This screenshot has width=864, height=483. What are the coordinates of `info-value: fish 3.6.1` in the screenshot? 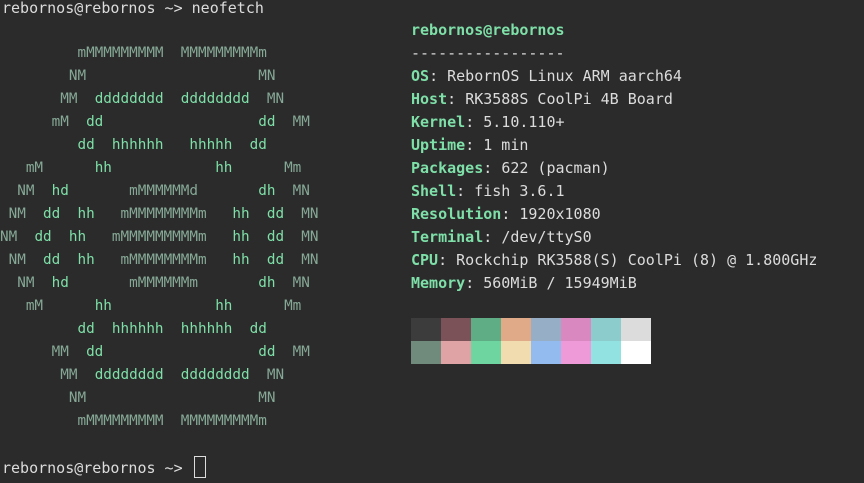 It's located at (519, 191).